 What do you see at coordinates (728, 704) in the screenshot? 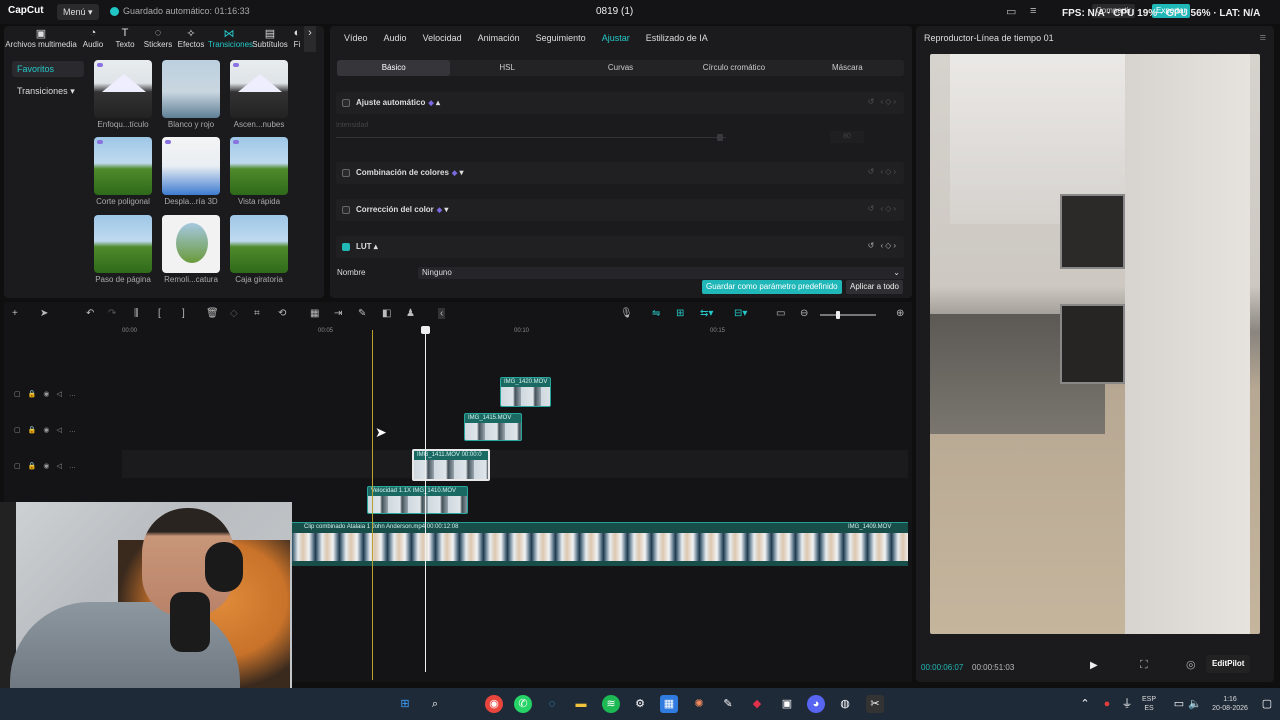
I see `pen-icon: ✎` at bounding box center [728, 704].